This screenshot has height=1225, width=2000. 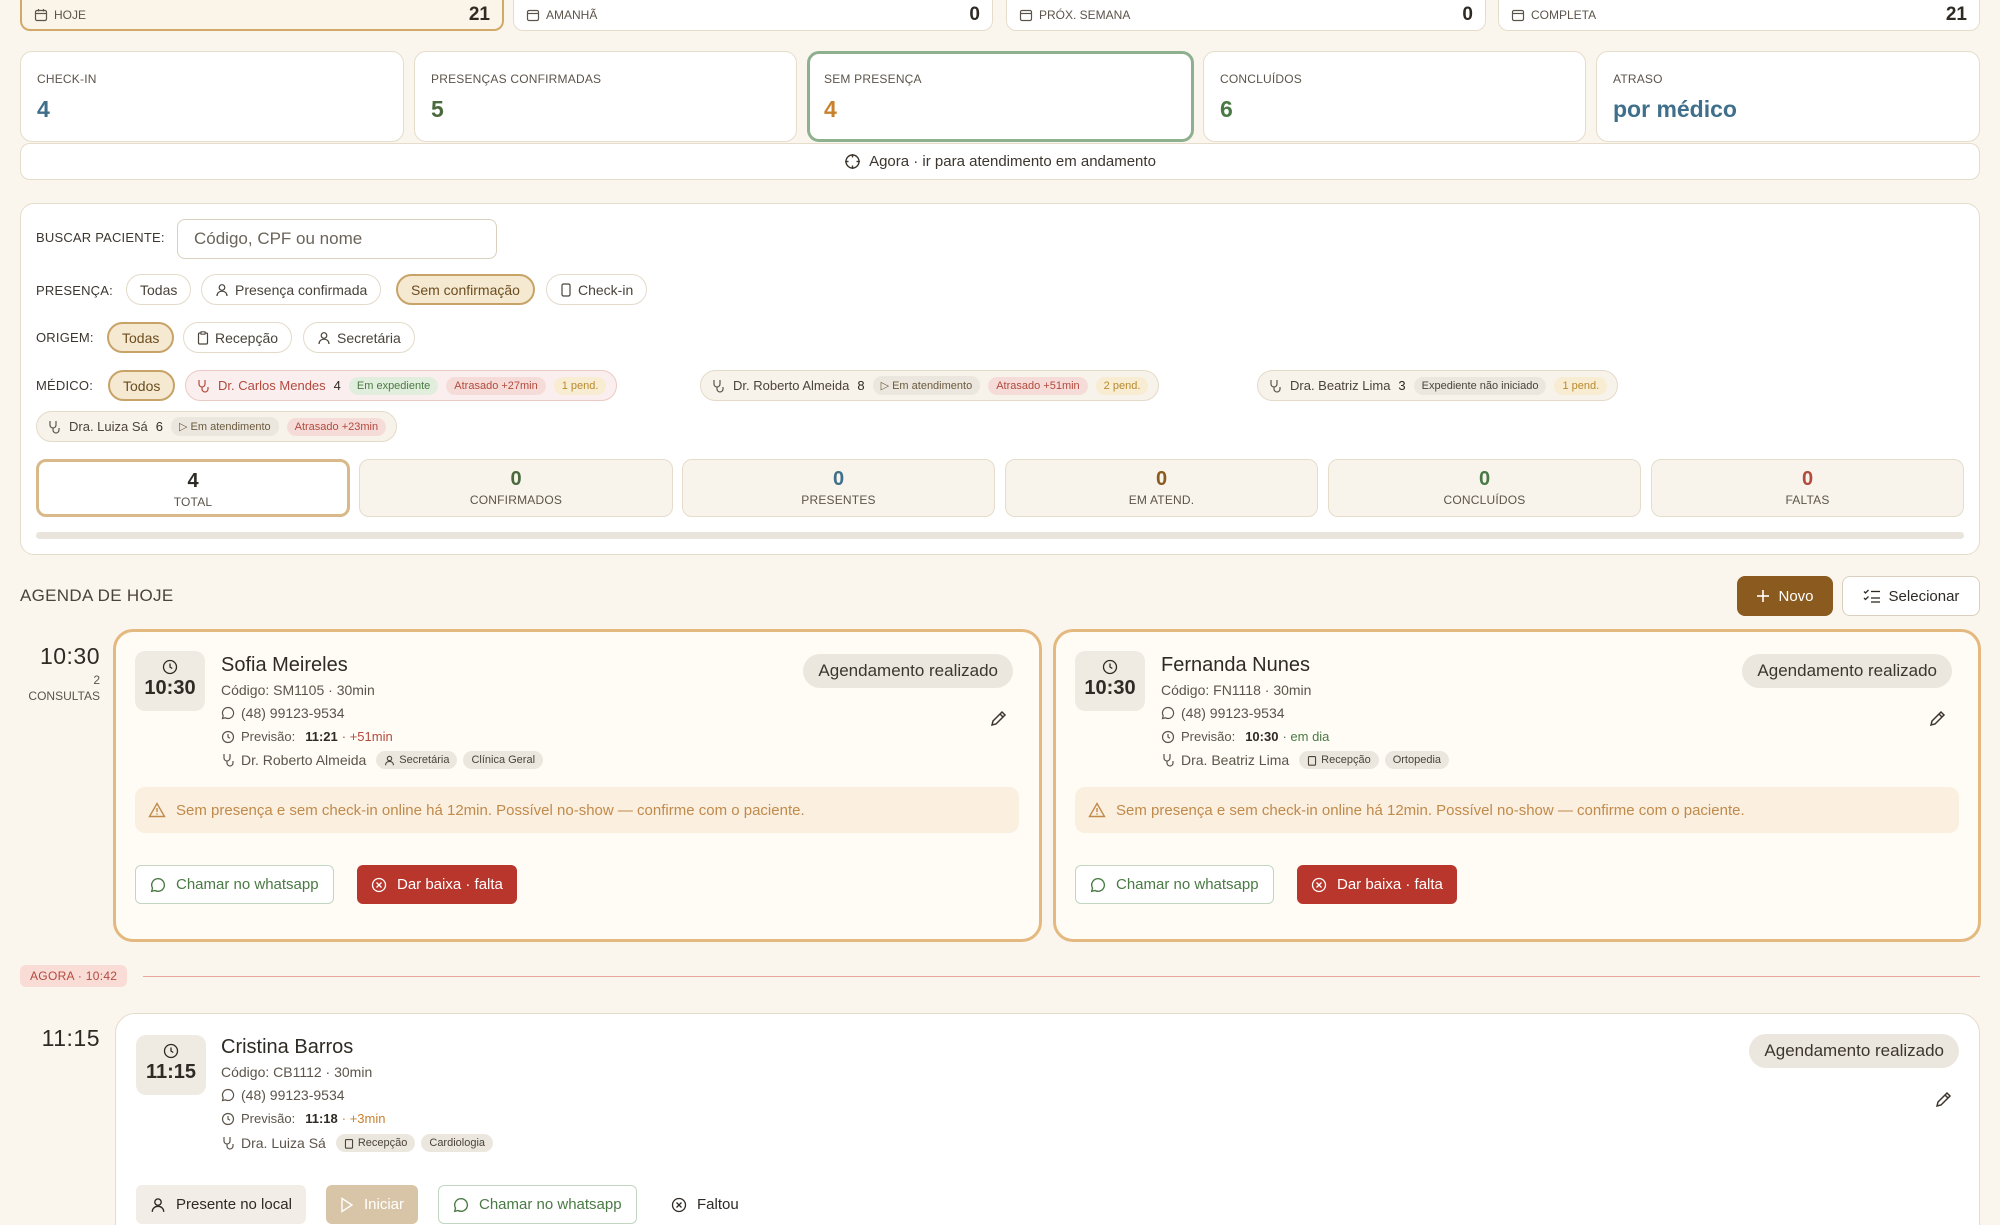 I want to click on search-label: BUSCAR PACIENTE:, so click(x=100, y=237).